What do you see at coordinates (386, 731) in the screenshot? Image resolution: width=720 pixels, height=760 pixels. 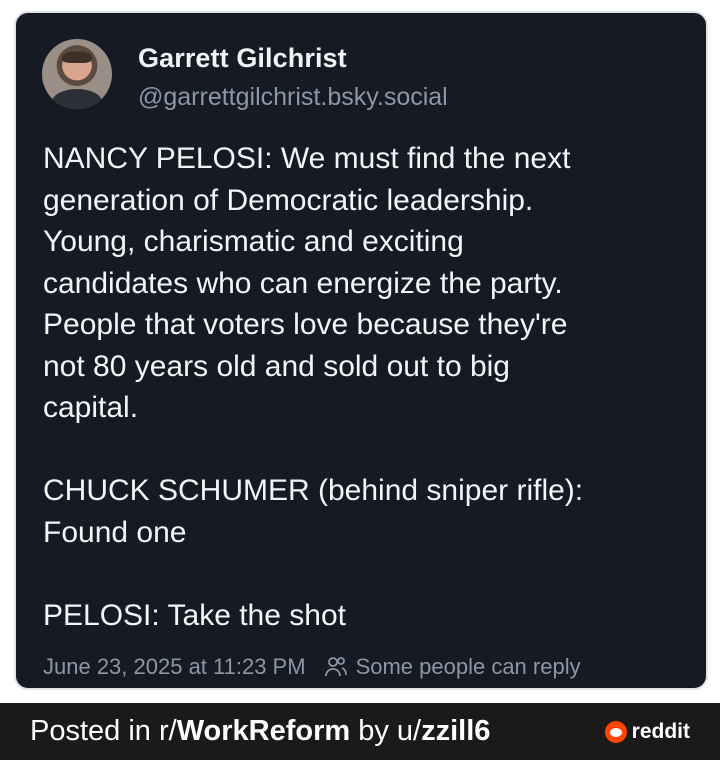 I see `by-prefix: by u/` at bounding box center [386, 731].